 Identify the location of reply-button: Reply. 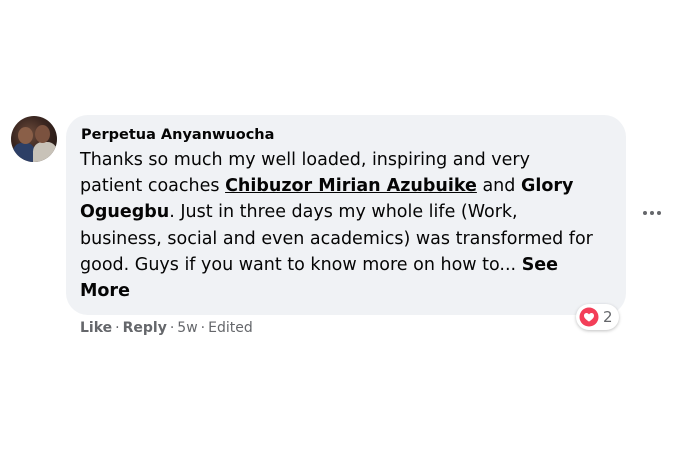
(145, 328).